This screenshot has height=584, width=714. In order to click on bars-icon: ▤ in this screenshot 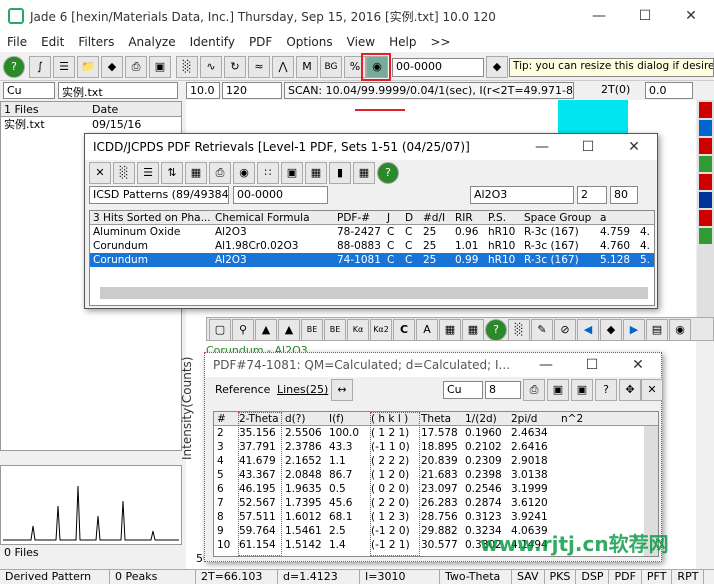, I will do `click(657, 330)`.